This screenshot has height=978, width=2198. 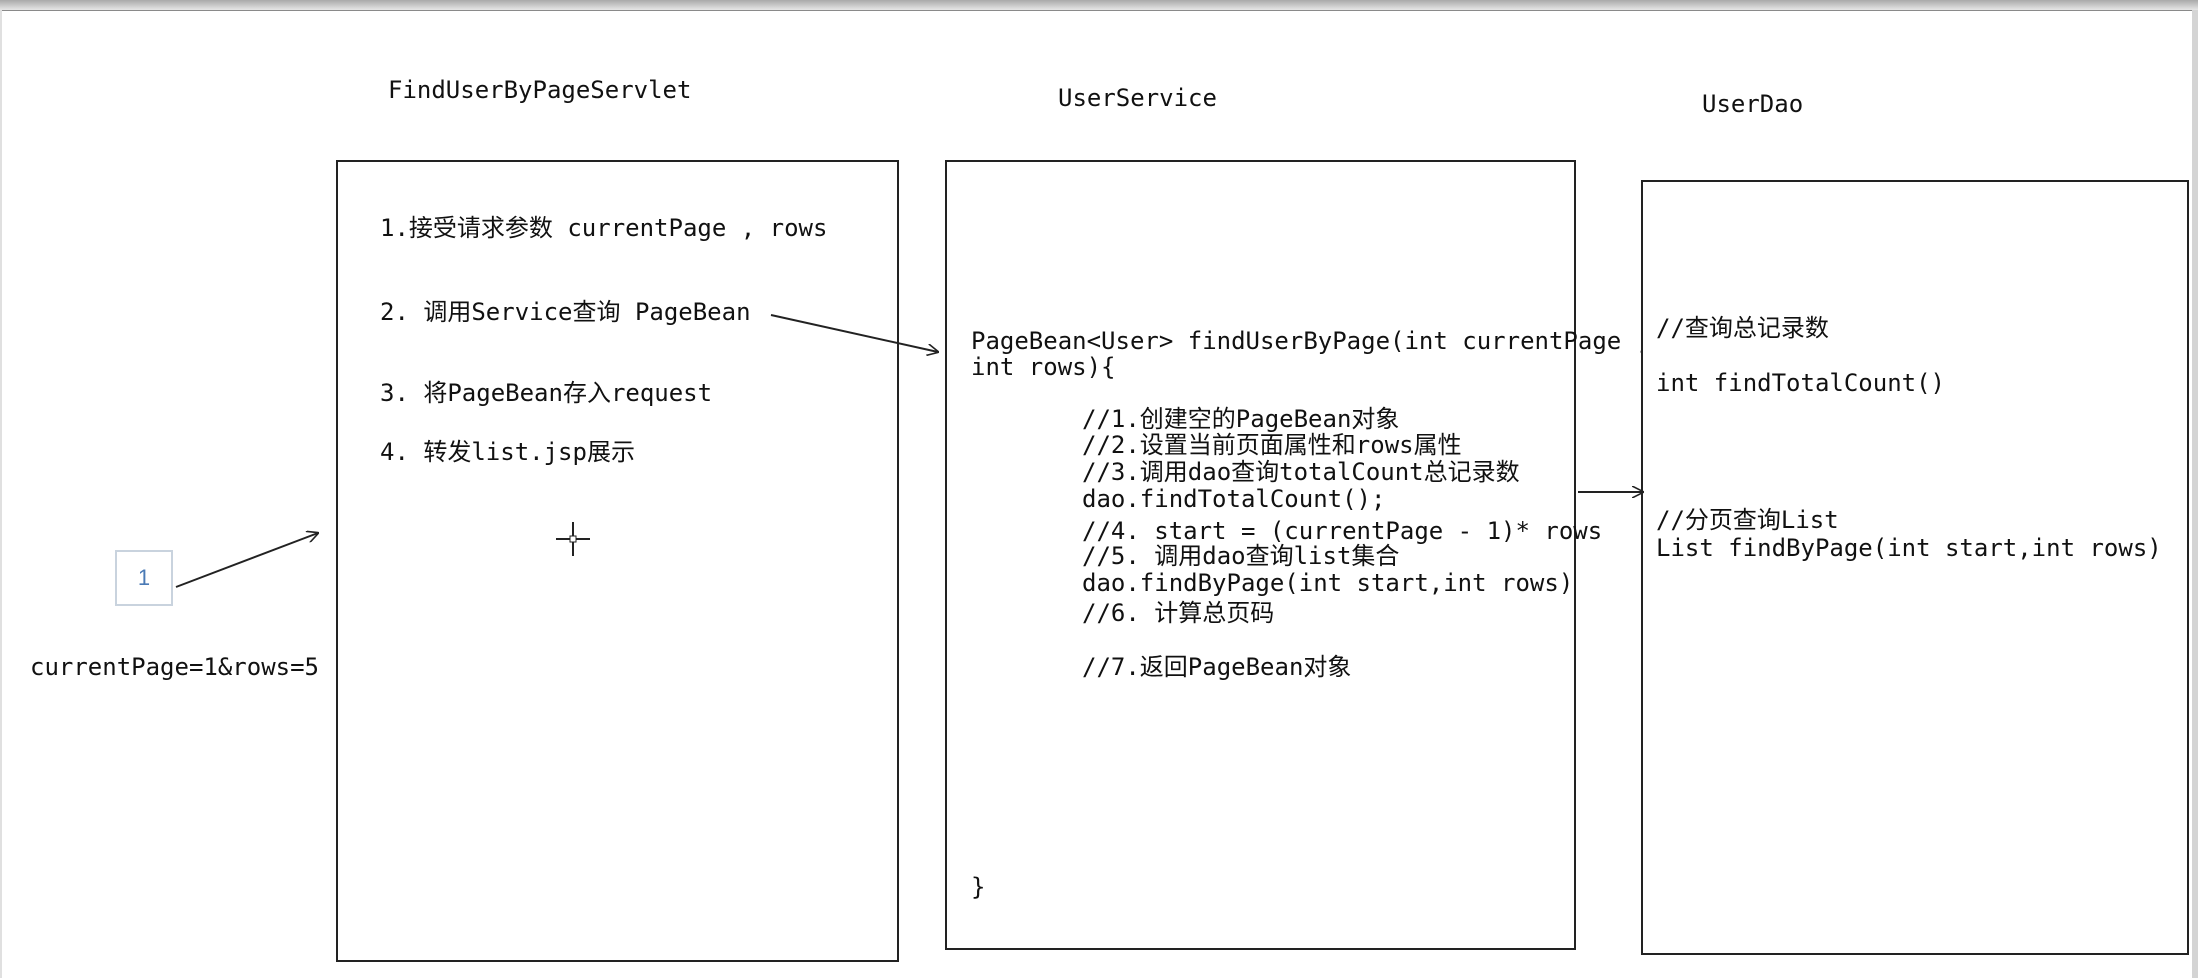 I want to click on crosshair-cursor-icon, so click(x=573, y=539).